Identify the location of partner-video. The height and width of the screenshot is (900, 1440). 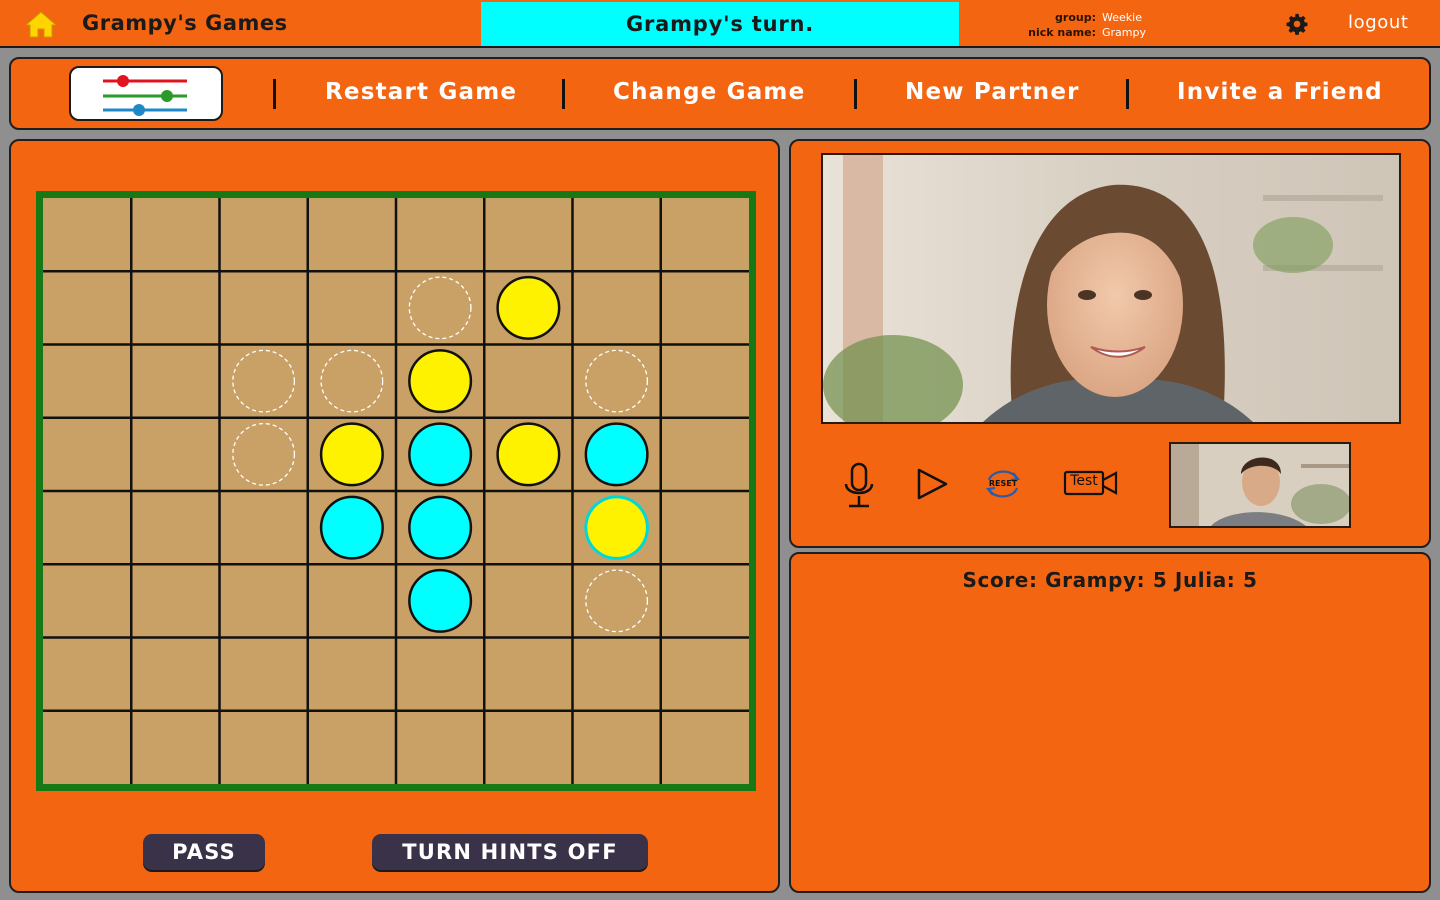
(1111, 288).